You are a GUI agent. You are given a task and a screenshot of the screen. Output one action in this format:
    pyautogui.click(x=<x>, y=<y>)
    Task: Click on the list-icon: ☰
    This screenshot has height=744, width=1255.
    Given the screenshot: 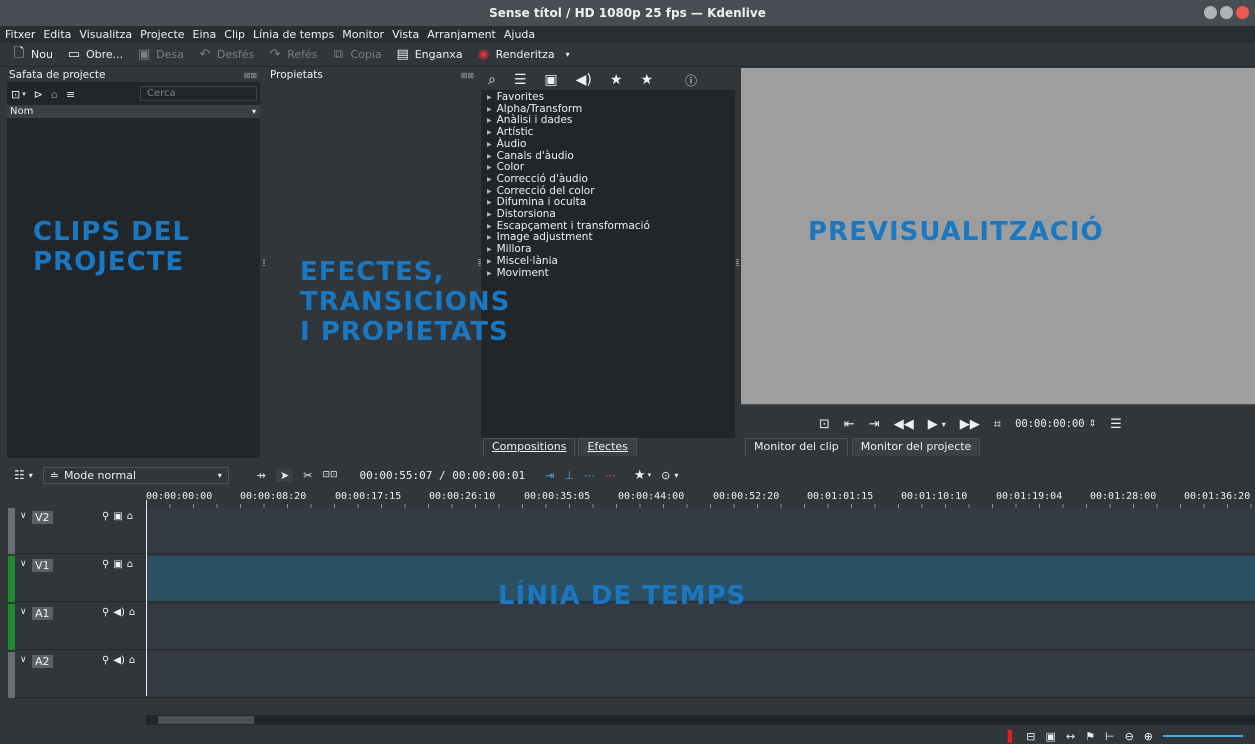 What is the action you would take?
    pyautogui.click(x=520, y=80)
    